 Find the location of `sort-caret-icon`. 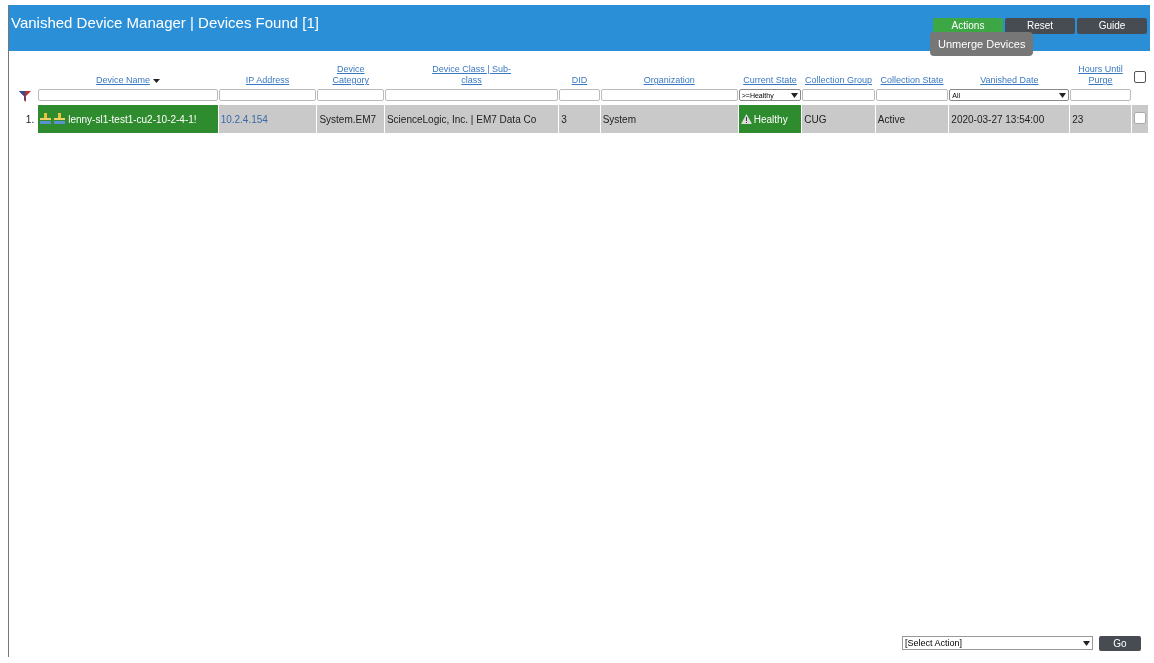

sort-caret-icon is located at coordinates (156, 80).